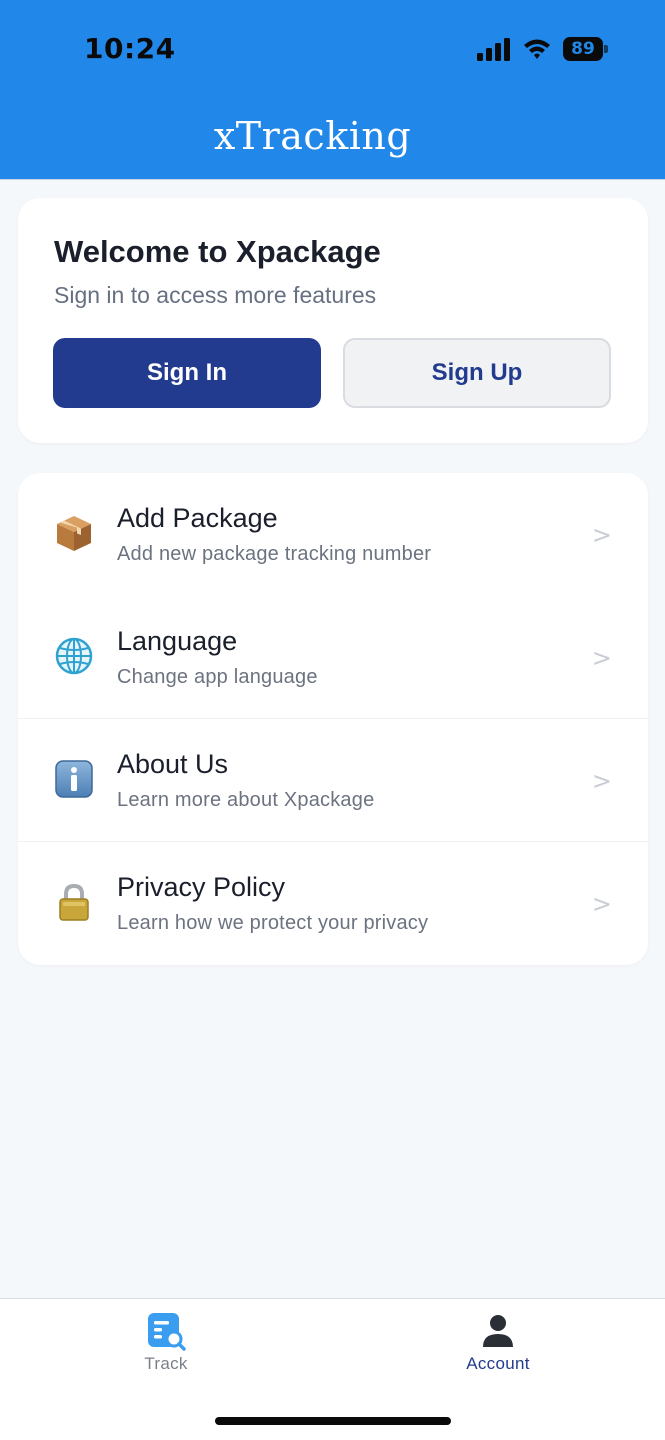 The height and width of the screenshot is (1440, 665). I want to click on wifi-icon, so click(537, 49).